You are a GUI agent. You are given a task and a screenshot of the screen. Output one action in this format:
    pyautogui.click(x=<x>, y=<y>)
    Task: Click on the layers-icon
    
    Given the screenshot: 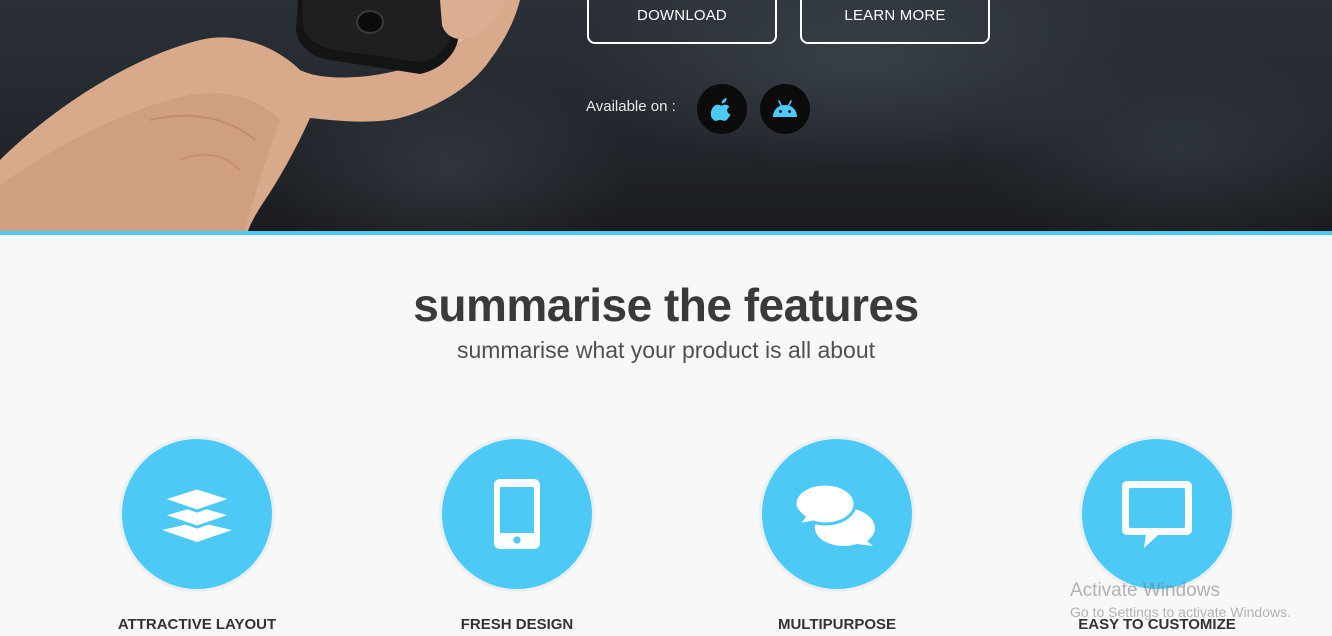 What is the action you would take?
    pyautogui.click(x=197, y=514)
    